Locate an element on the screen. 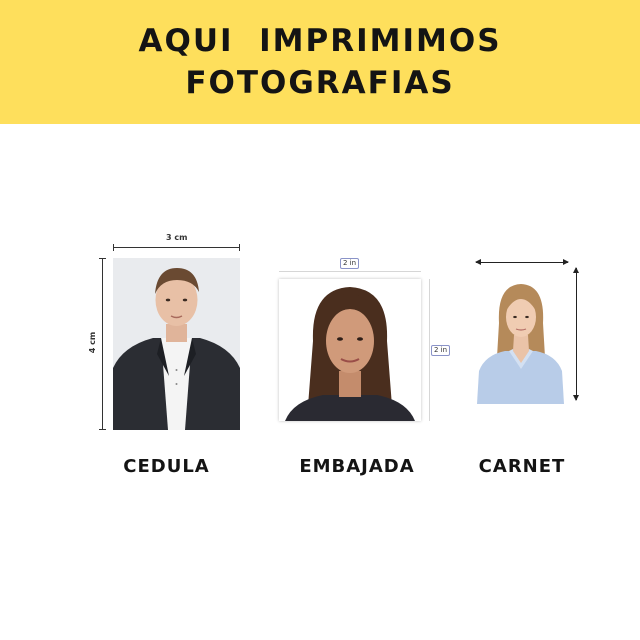 The image size is (640, 640). carnet-photo is located at coordinates (520, 341).